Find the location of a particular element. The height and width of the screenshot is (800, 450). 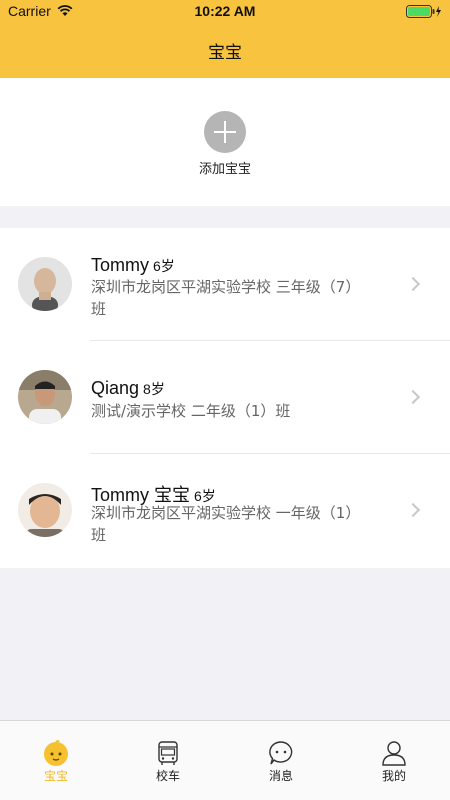

tab-bus: 校车 is located at coordinates (168, 756).